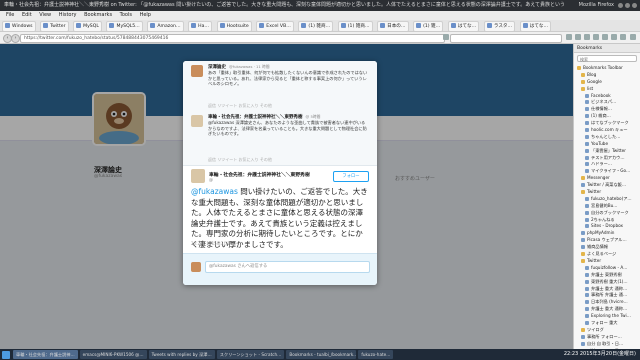 The width and height of the screenshot is (640, 360). I want to click on mention-link: @fukazawas, so click(214, 191).